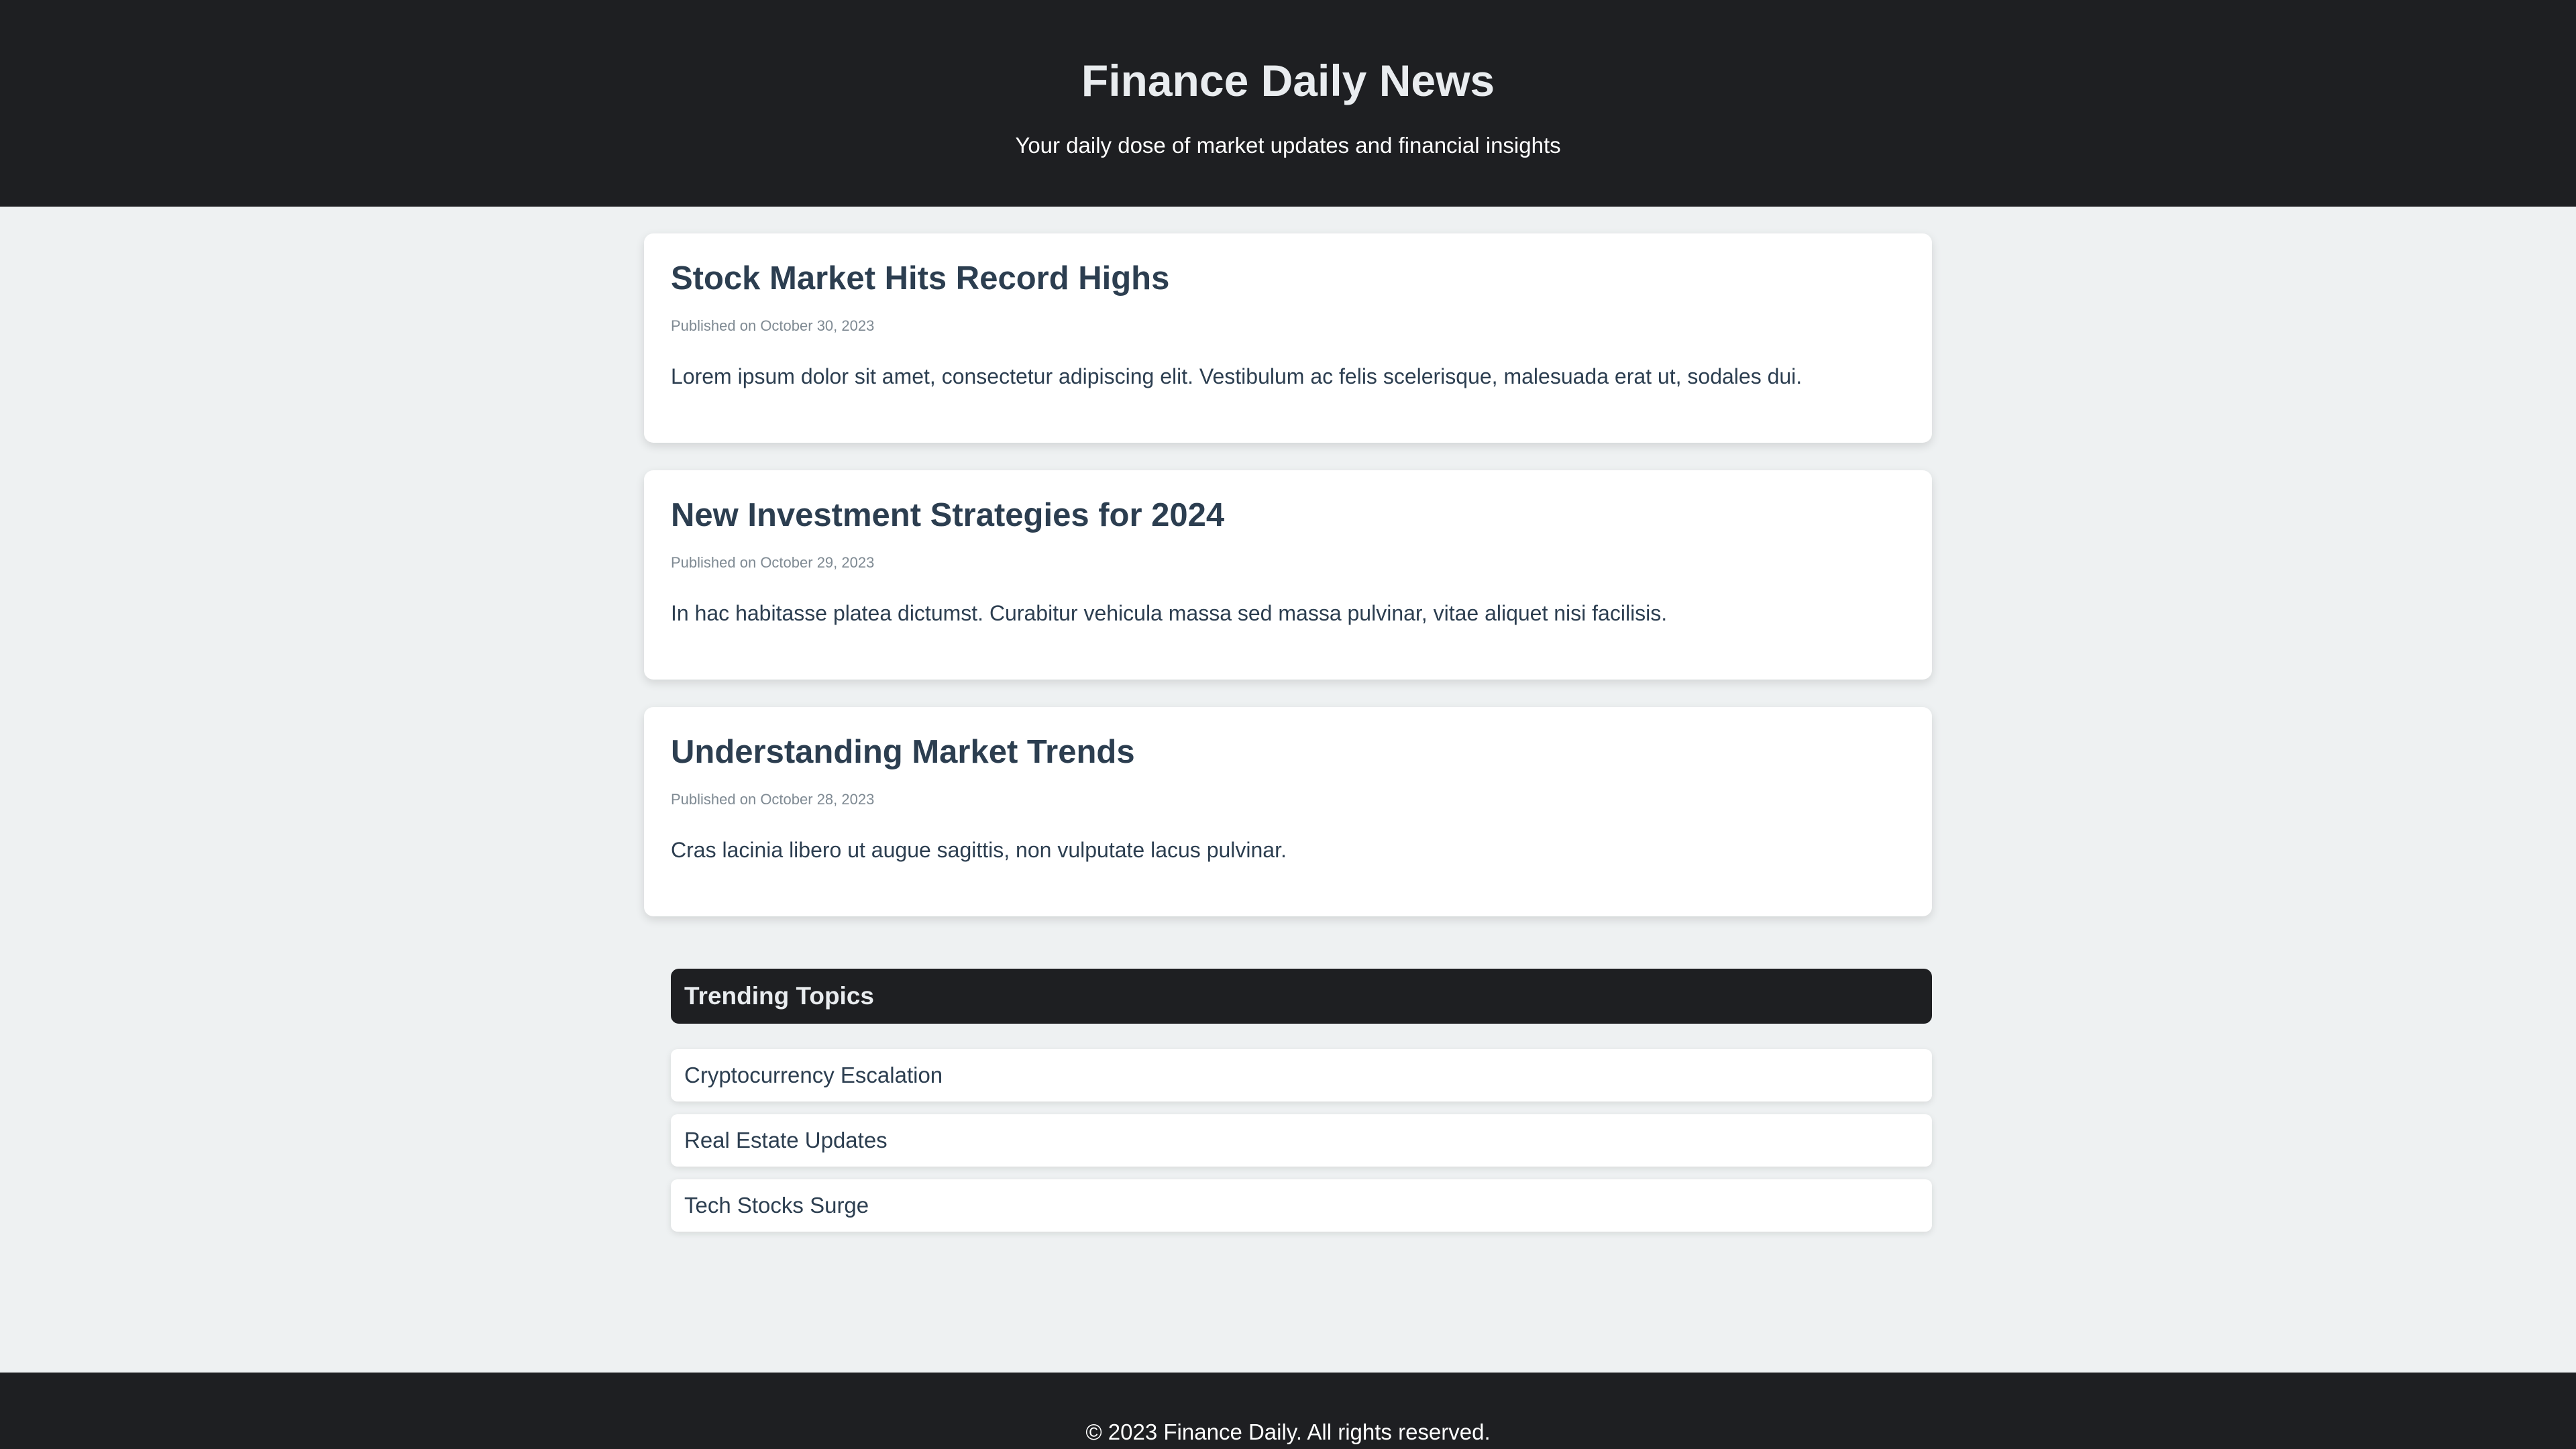  What do you see at coordinates (1301, 996) in the screenshot?
I see `trending-topics-heading: Trending Topics` at bounding box center [1301, 996].